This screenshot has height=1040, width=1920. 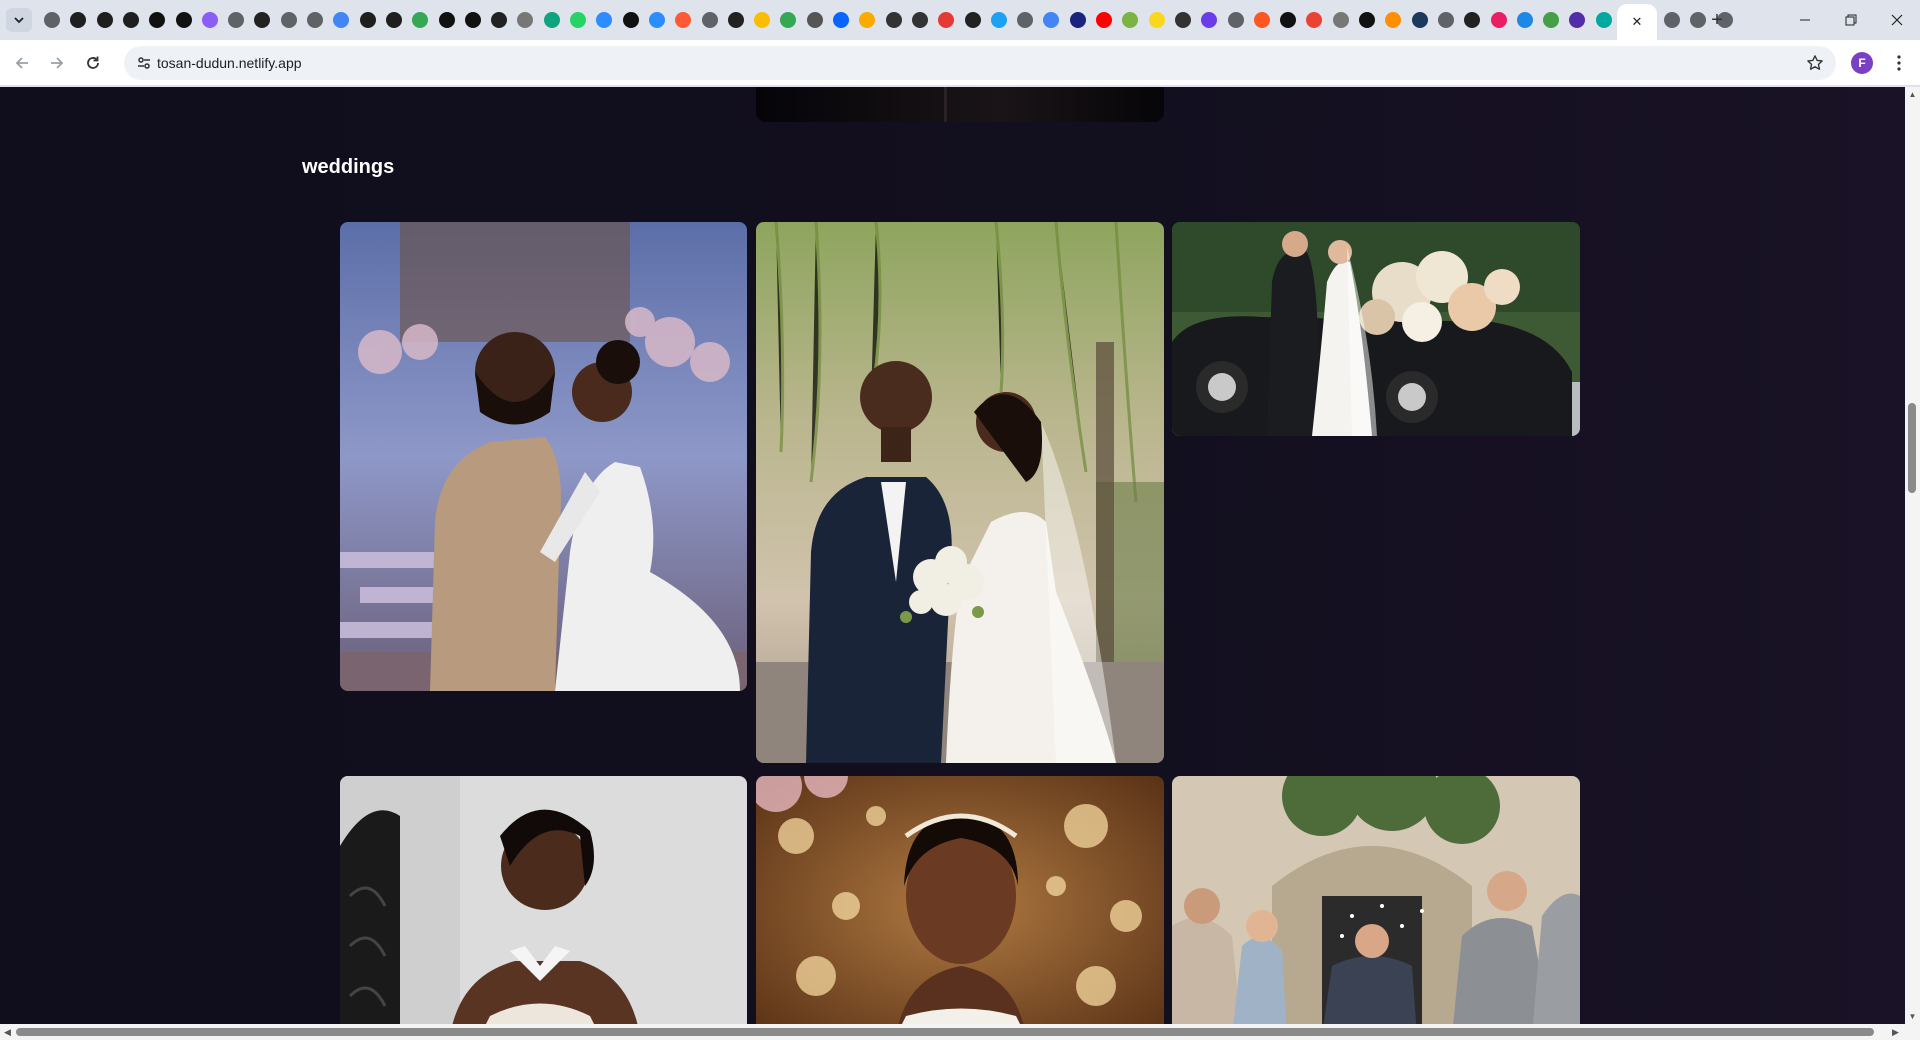 What do you see at coordinates (960, 900) in the screenshot?
I see `bride-portrait-bokeh-photo` at bounding box center [960, 900].